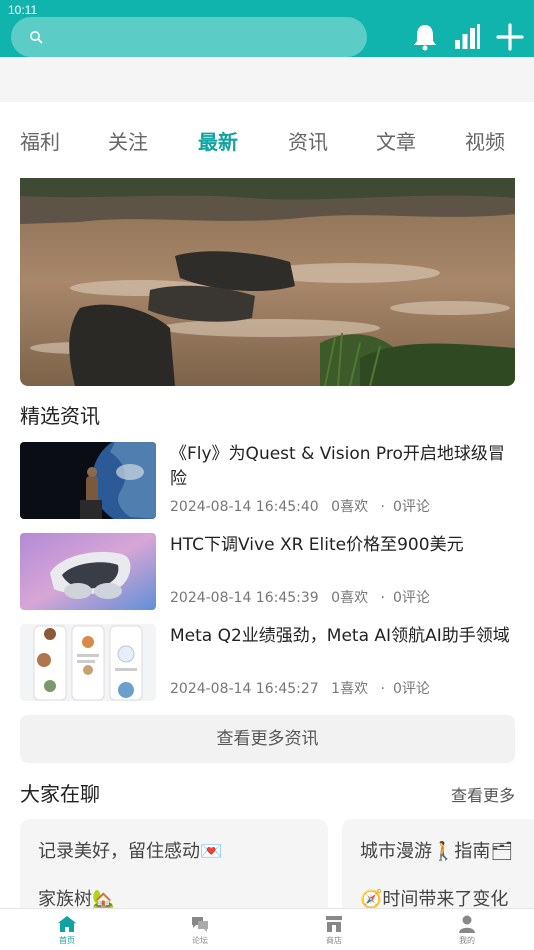 The width and height of the screenshot is (534, 950). I want to click on tab-articles: 文章, so click(396, 140).